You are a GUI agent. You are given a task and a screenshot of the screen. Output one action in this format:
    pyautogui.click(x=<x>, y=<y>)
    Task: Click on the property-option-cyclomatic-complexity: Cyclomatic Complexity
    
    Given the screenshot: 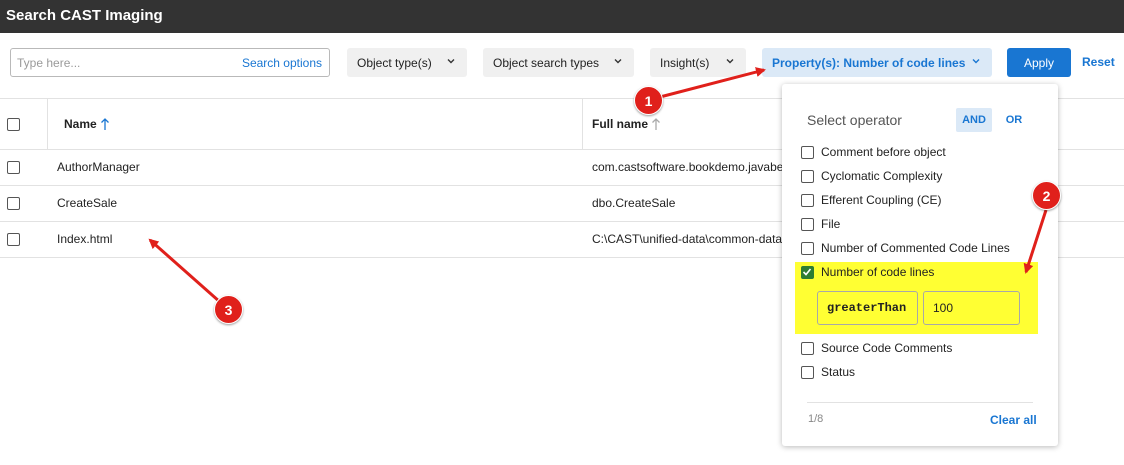 What is the action you would take?
    pyautogui.click(x=871, y=176)
    